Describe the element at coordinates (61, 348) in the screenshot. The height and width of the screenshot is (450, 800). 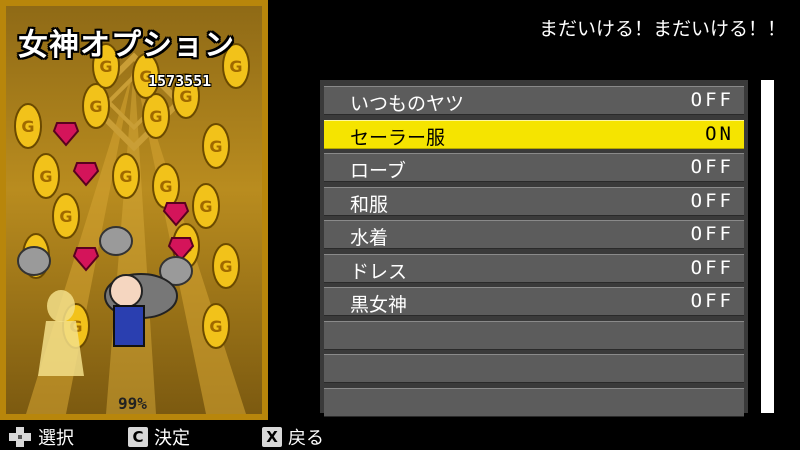
I see `statue-body` at that location.